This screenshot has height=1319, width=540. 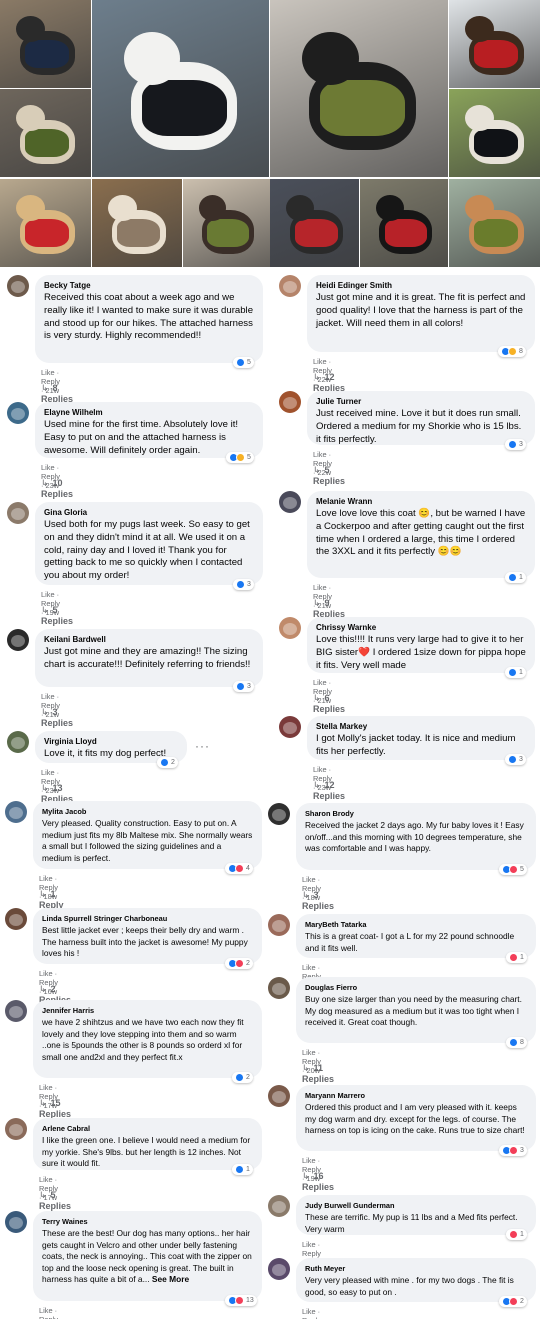 I want to click on commenter-name: Stella Markey, so click(x=421, y=726).